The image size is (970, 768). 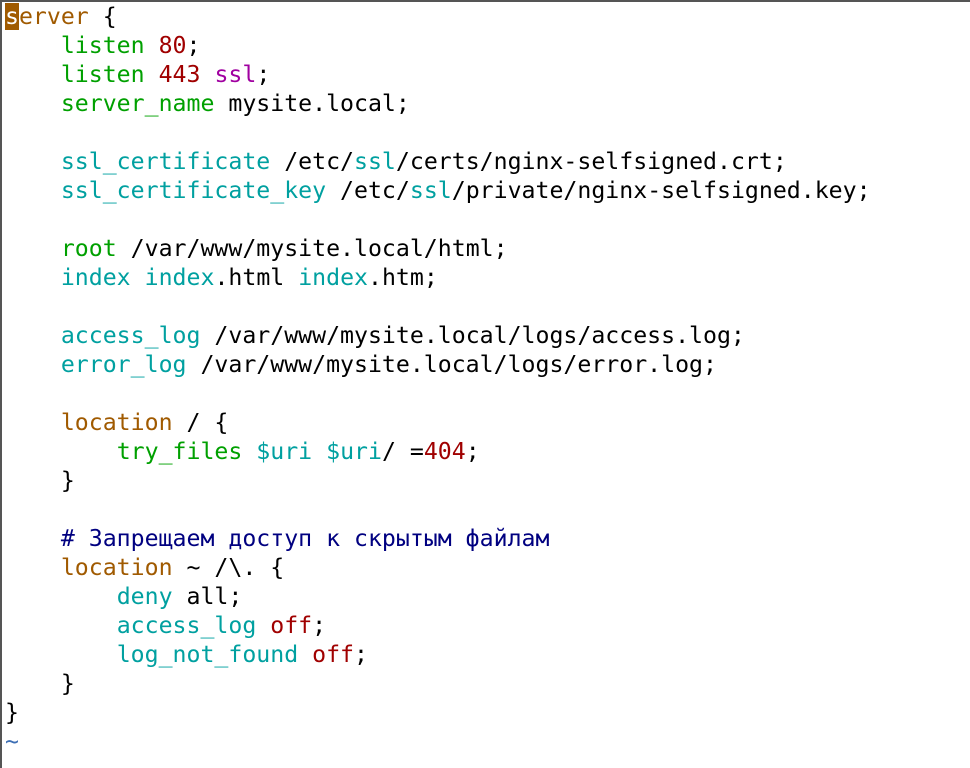 I want to click on code-line: location / {, so click(x=438, y=422).